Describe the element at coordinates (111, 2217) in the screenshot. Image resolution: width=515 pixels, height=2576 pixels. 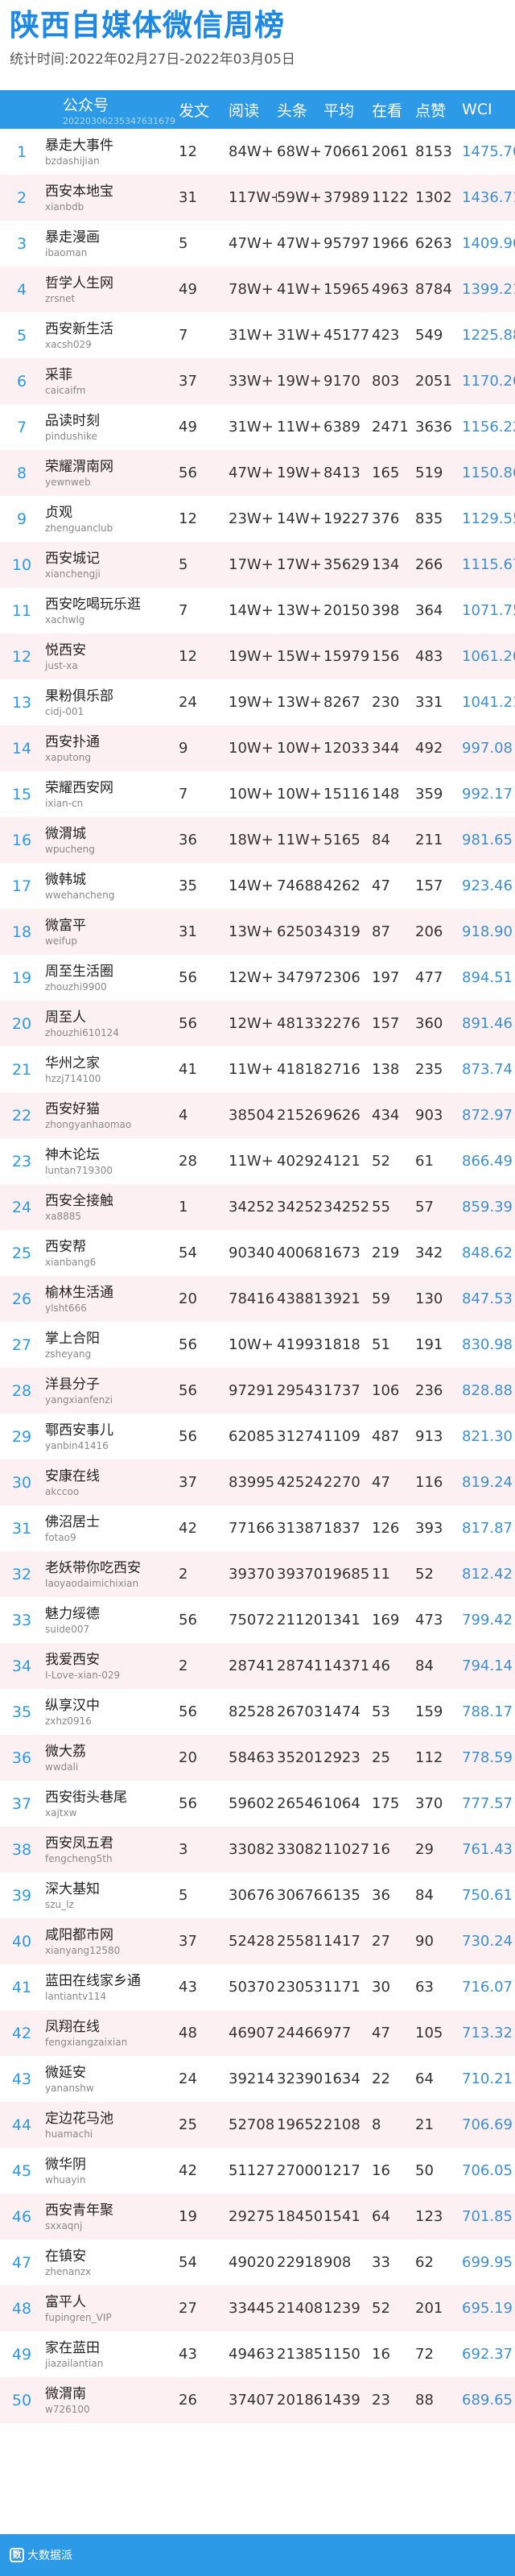
I see `account-cell: 西安青年聚 sxxaqnj` at that location.